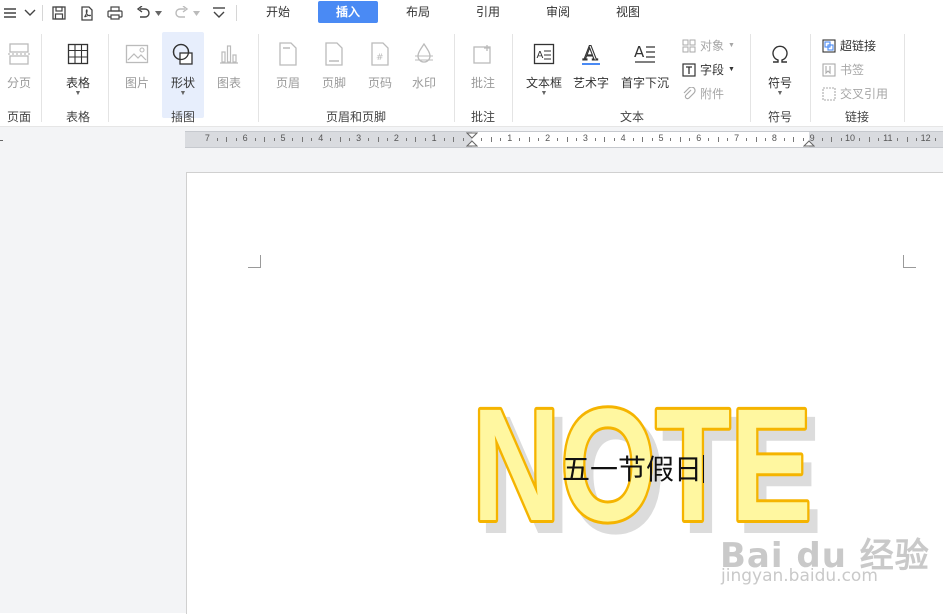 This screenshot has height=614, width=943. I want to click on export-pdf-icon, so click(87, 13).